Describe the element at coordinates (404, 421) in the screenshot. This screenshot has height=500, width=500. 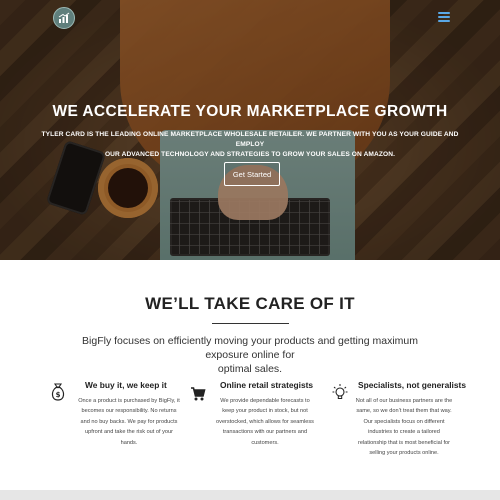
I see `feature-line: Our specialists focus on different` at that location.